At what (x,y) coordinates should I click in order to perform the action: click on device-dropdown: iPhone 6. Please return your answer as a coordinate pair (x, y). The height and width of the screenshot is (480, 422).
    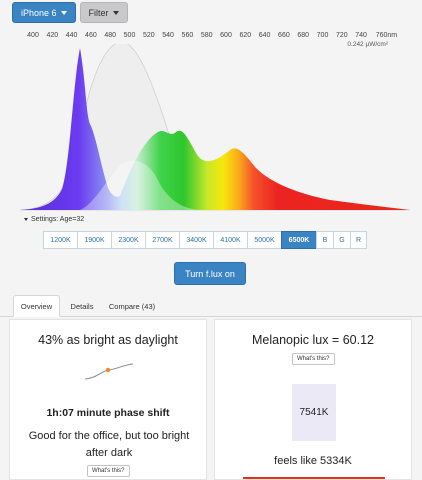
    Looking at the image, I should click on (44, 12).